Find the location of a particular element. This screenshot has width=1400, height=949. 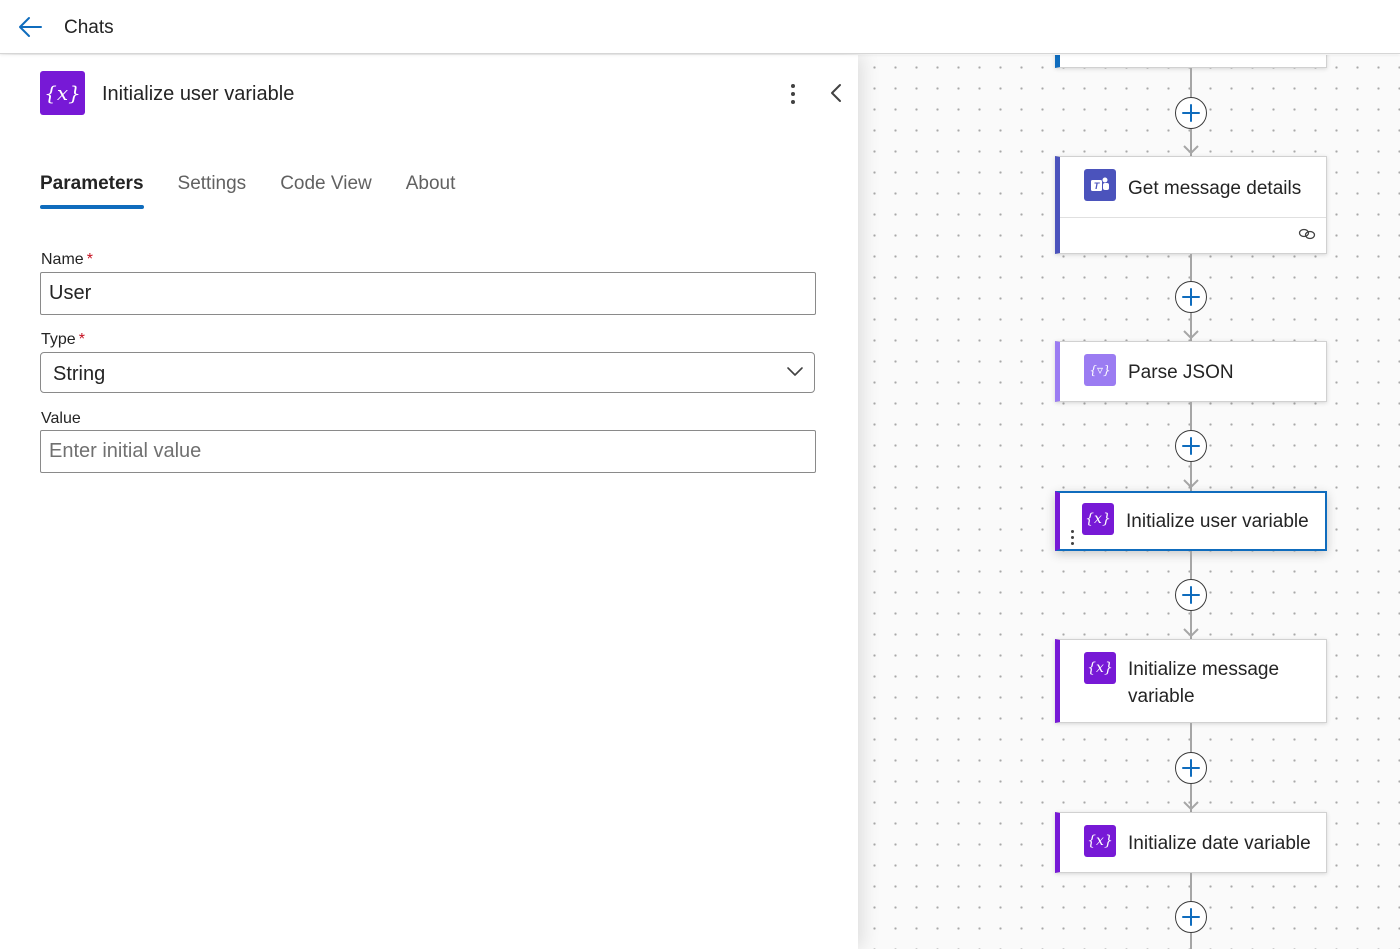

tab-code-view: Code View is located at coordinates (326, 191).